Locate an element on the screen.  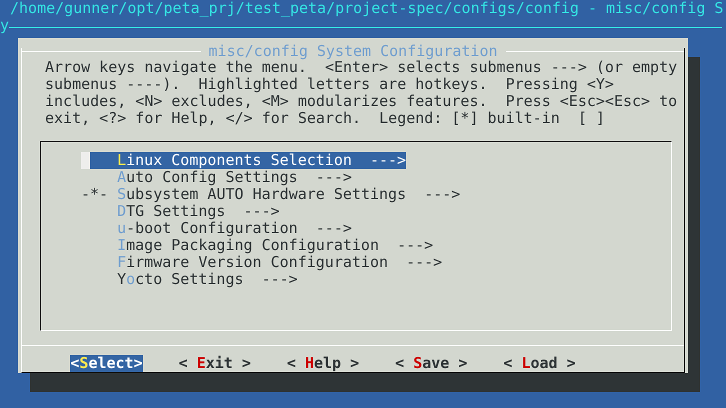
dialog-button: < Exit > is located at coordinates (214, 363).